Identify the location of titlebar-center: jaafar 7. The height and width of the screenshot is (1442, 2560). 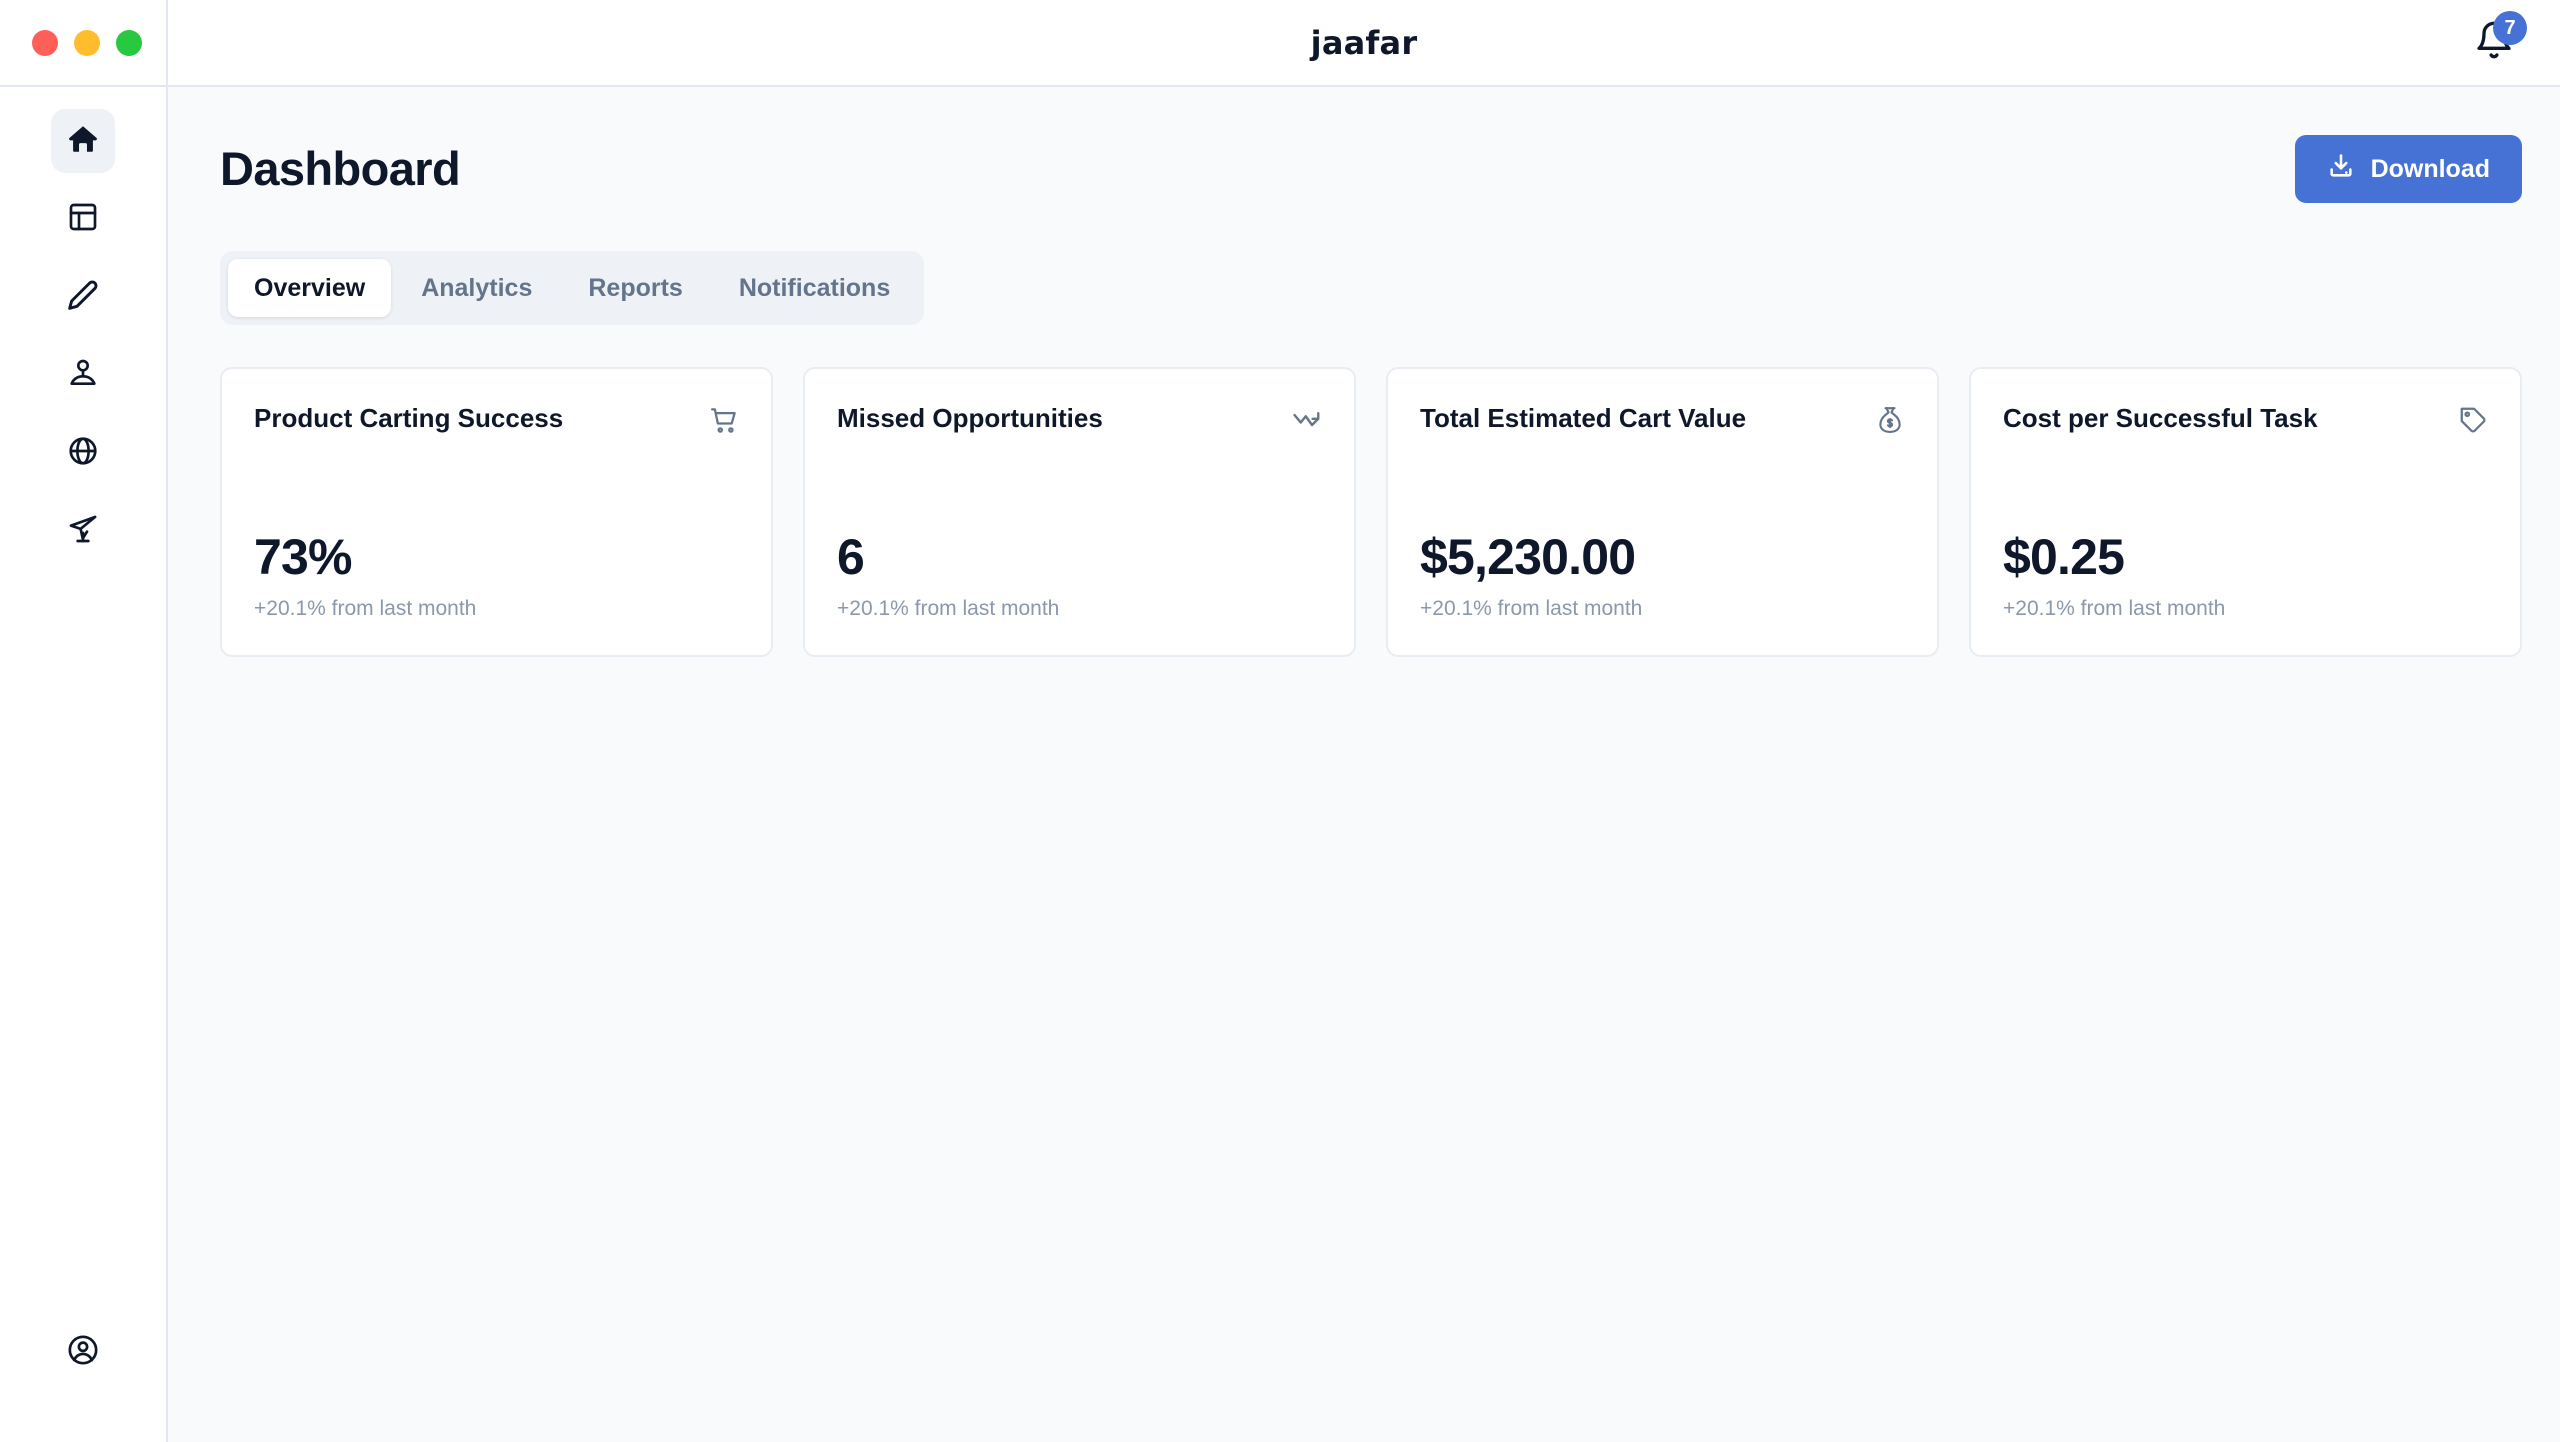
(1364, 42).